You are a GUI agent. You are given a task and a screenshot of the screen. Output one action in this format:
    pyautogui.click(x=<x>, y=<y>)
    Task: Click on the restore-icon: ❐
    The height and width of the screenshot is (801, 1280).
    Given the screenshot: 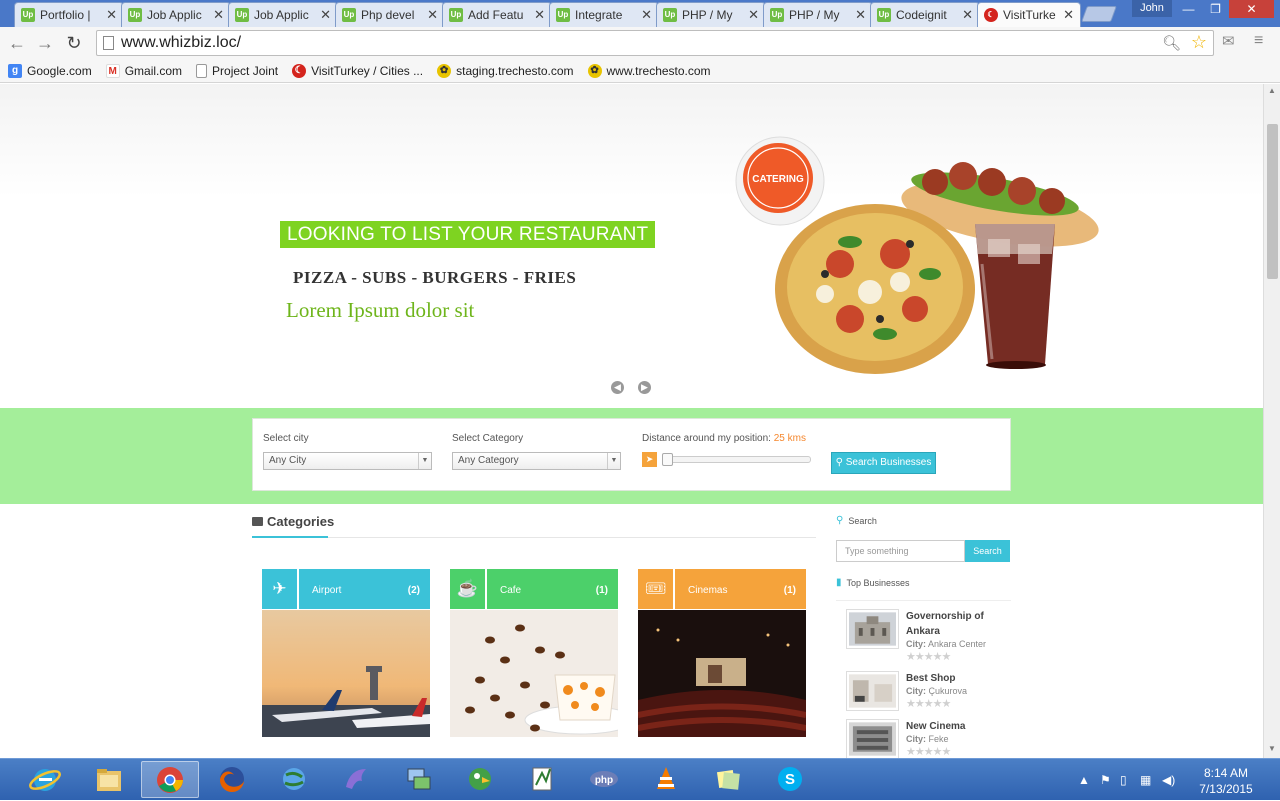 What is the action you would take?
    pyautogui.click(x=1215, y=9)
    